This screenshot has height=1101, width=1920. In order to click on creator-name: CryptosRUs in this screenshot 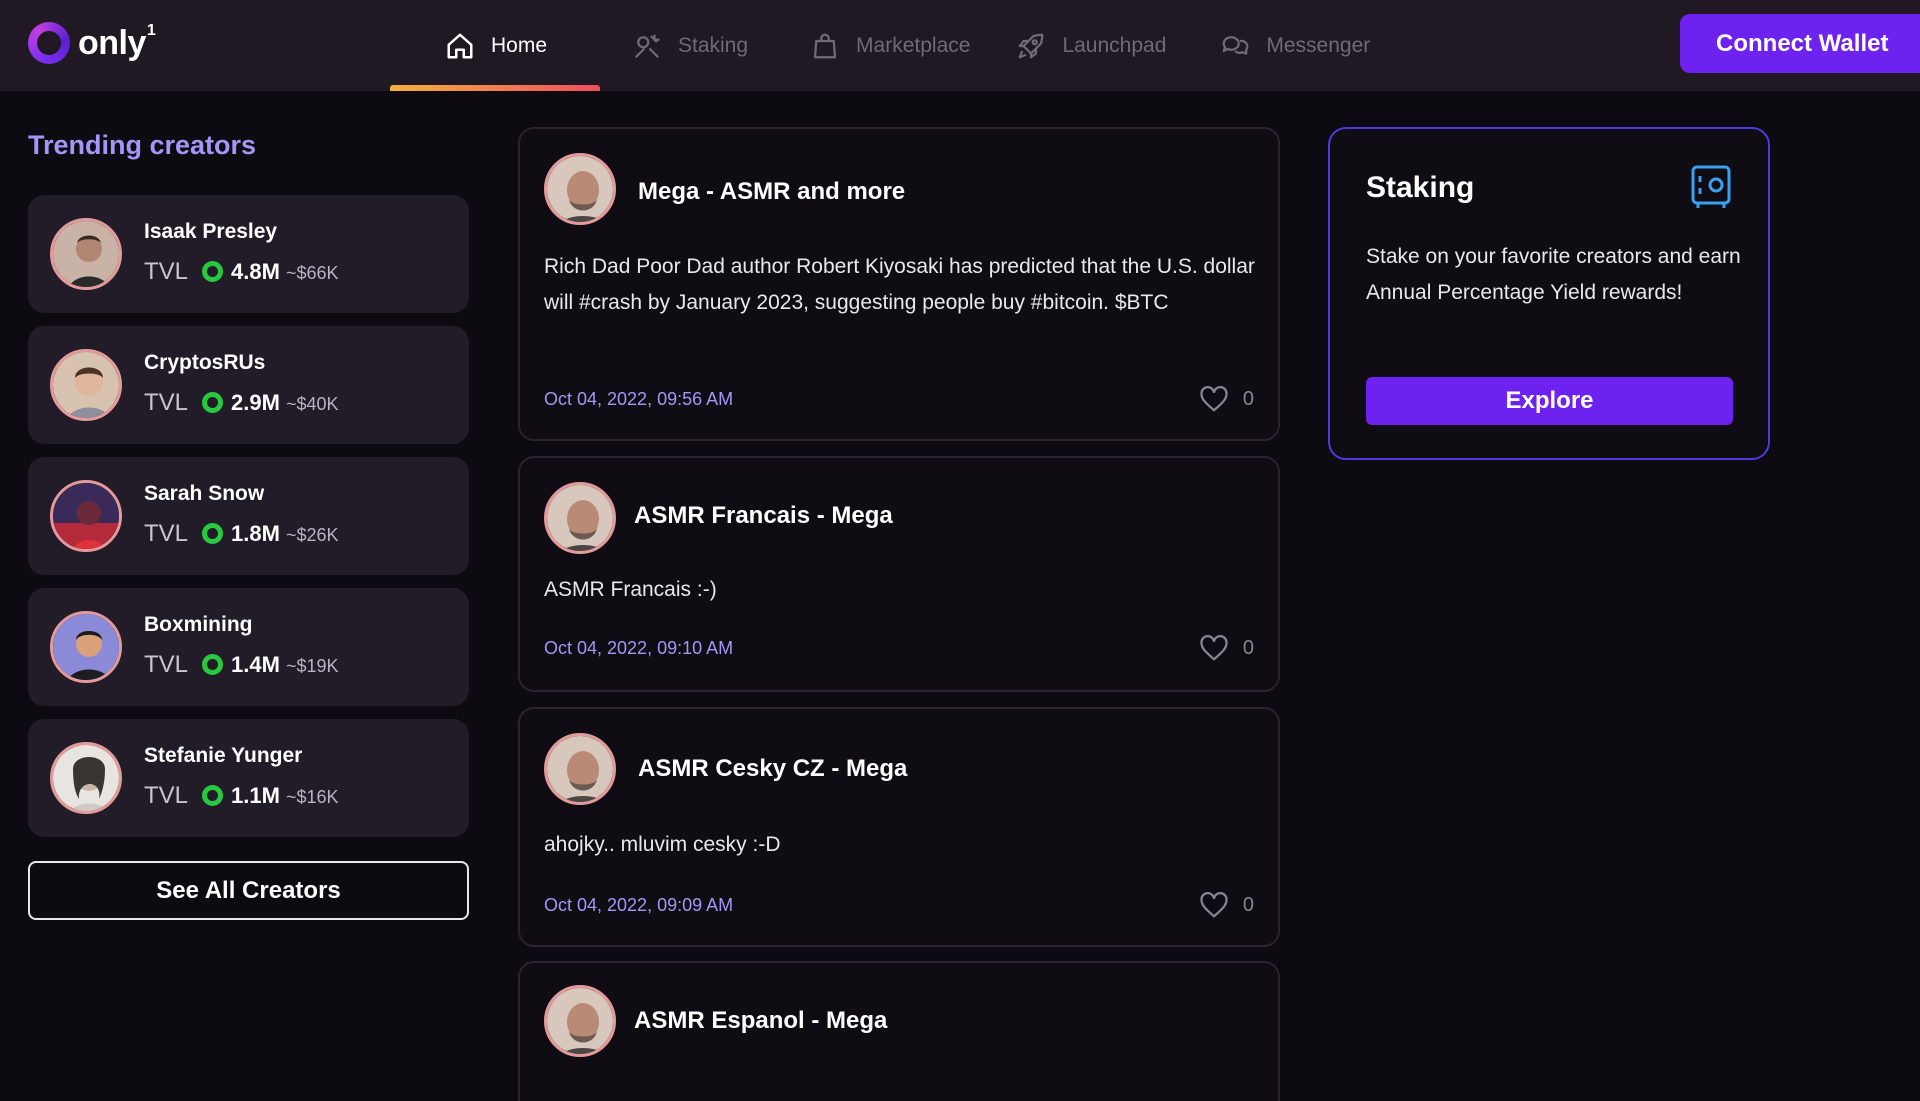, I will do `click(205, 362)`.